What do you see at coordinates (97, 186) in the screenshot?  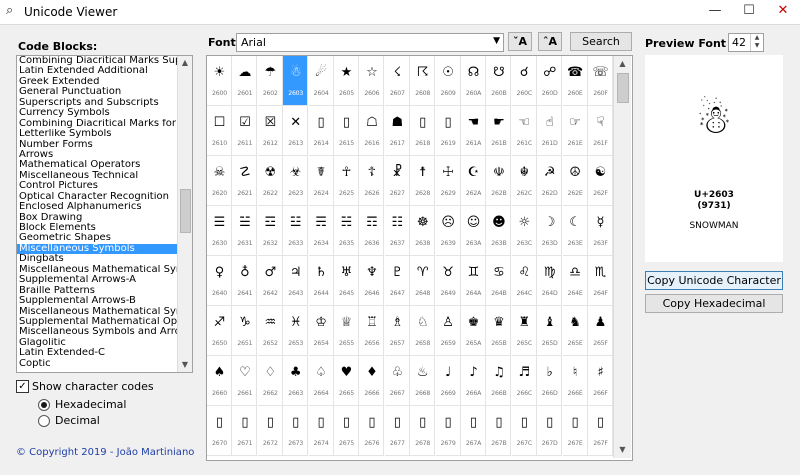 I see `list-item: Control Pictures` at bounding box center [97, 186].